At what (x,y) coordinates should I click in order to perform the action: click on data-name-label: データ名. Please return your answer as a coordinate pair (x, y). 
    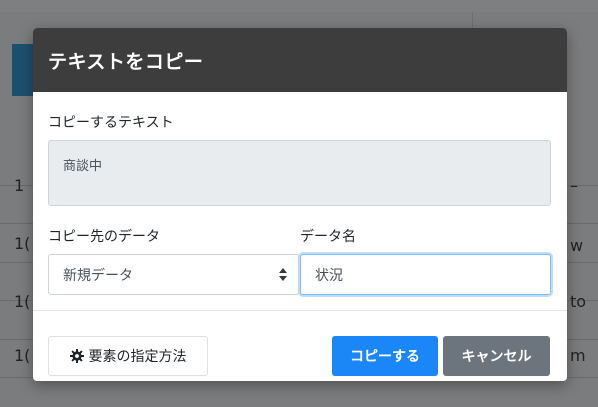
    Looking at the image, I should click on (328, 237).